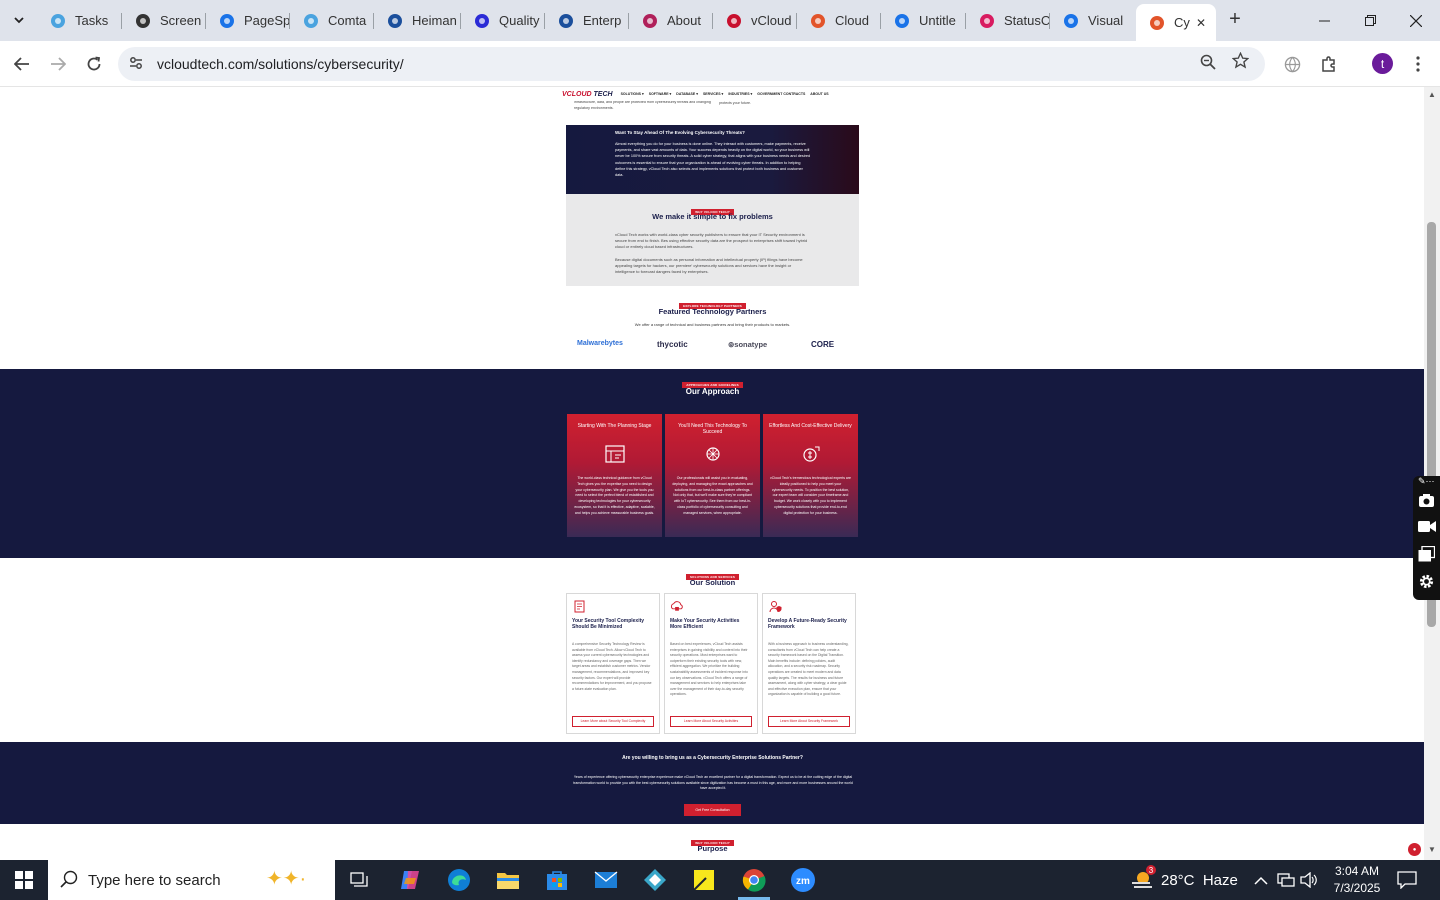 This screenshot has width=1440, height=900. Describe the element at coordinates (1201, 23) in the screenshot. I see `close-tab-icon: ✕` at that location.